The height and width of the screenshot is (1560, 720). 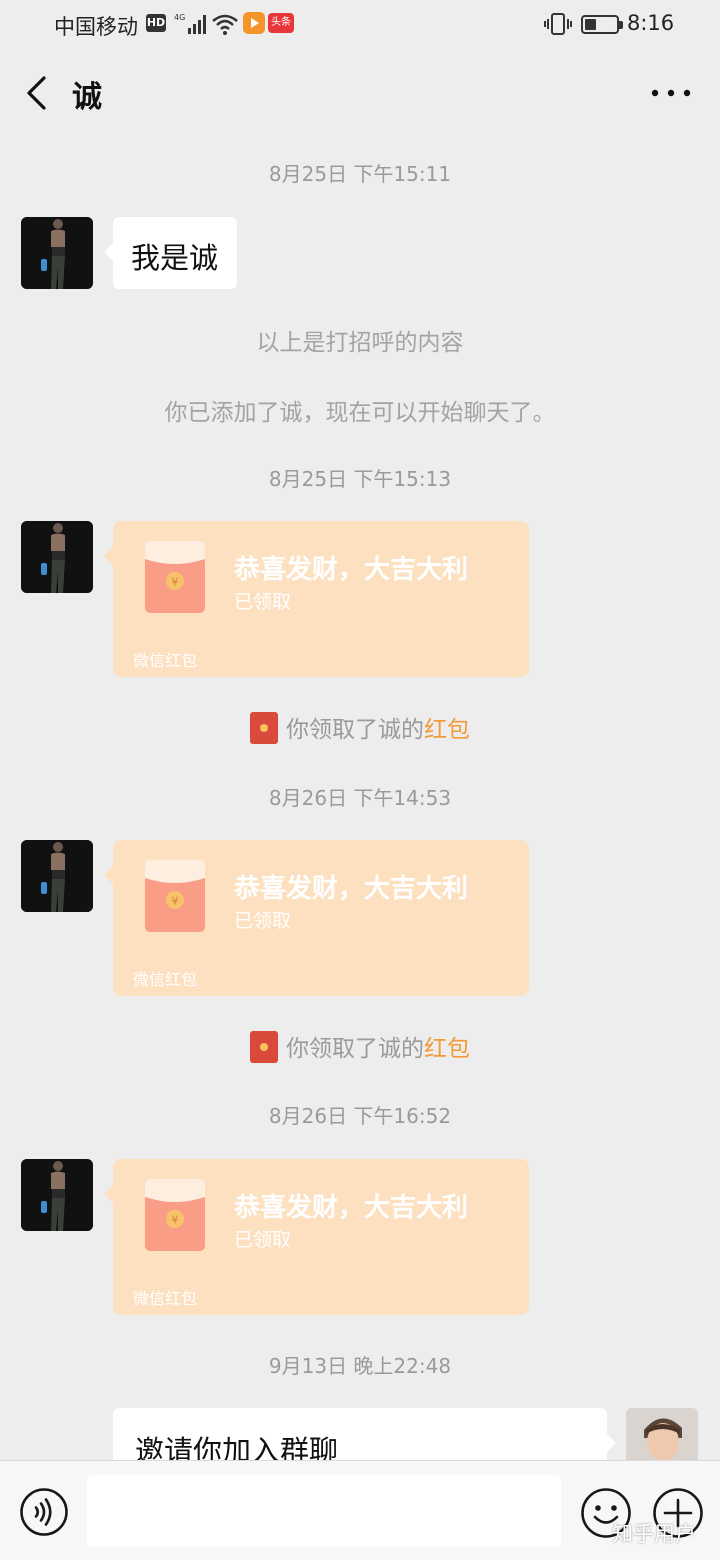 What do you see at coordinates (96, 27) in the screenshot?
I see `carrier-label: 中国移动` at bounding box center [96, 27].